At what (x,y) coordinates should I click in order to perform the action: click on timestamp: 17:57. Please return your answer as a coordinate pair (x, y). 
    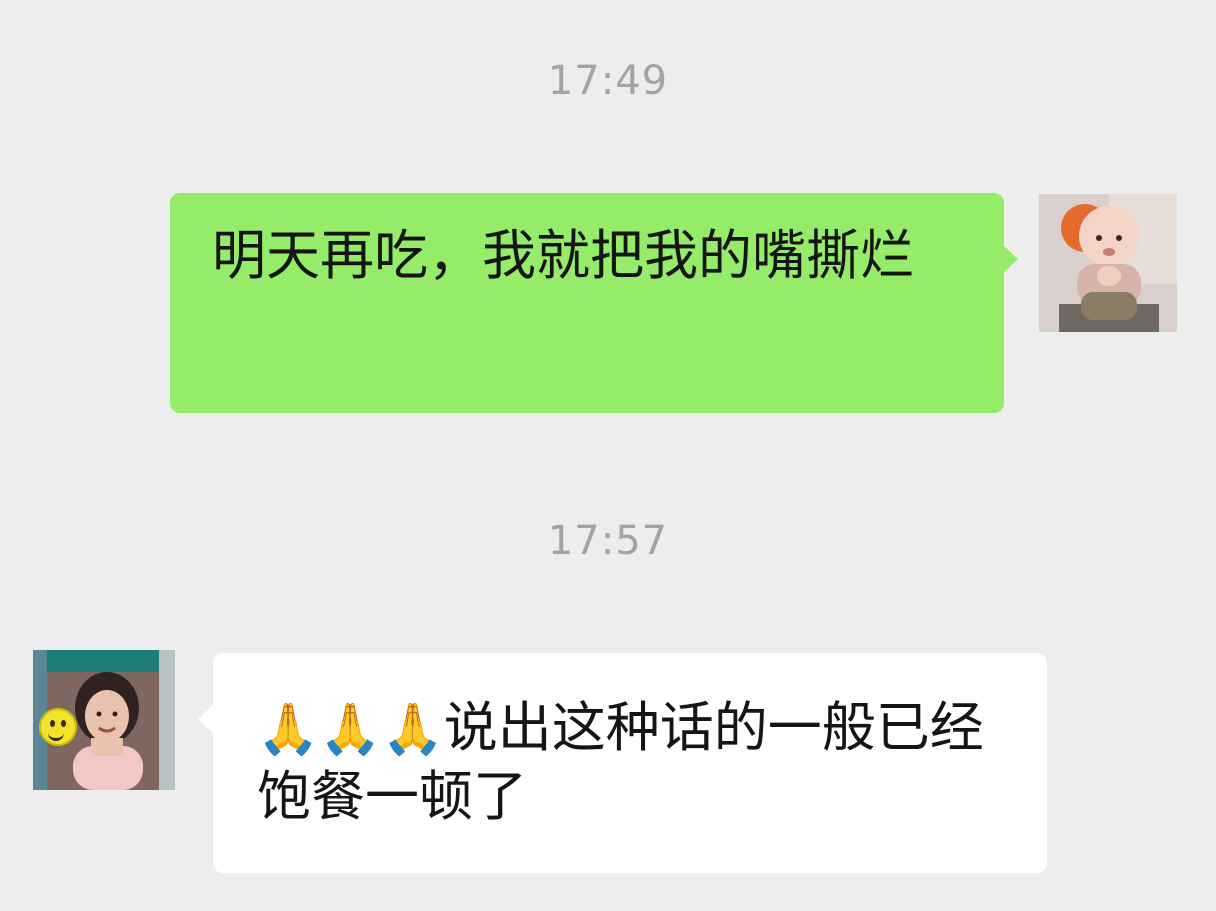
    Looking at the image, I should click on (608, 541).